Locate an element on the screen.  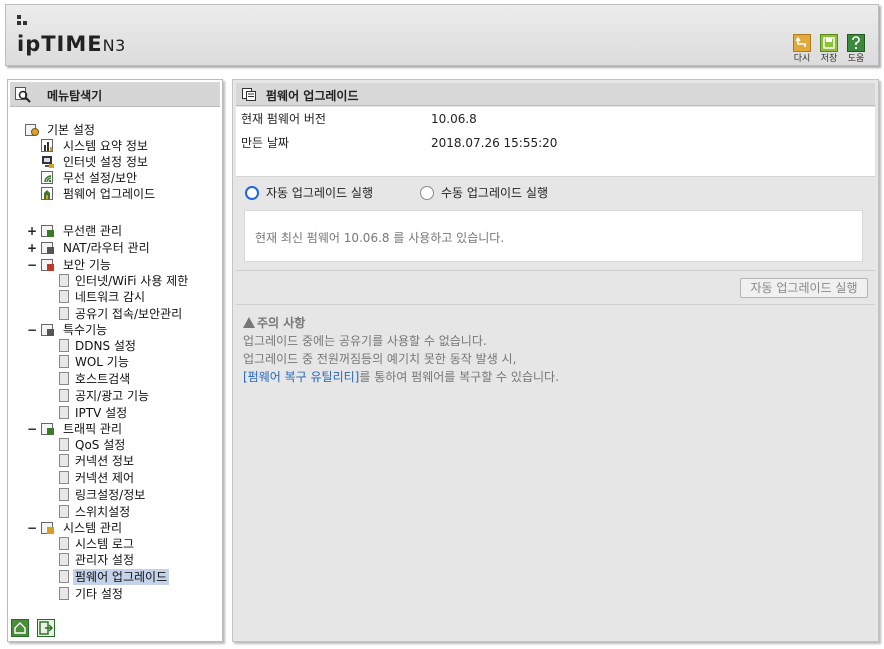
menu-item-label: QoS 설정 is located at coordinates (100, 445).